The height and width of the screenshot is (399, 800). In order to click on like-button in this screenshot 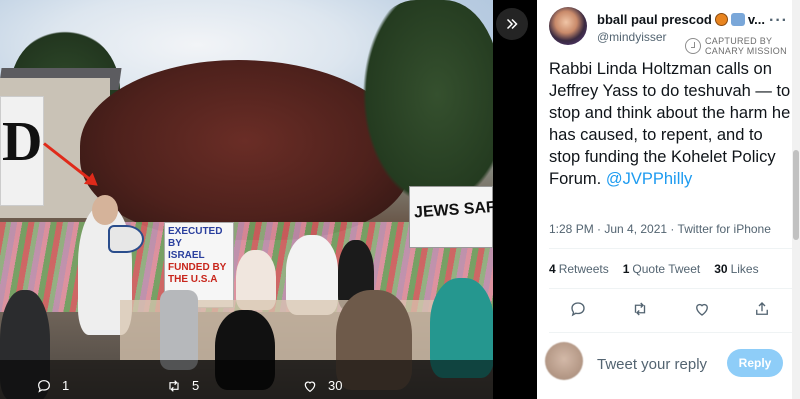, I will do `click(702, 309)`.